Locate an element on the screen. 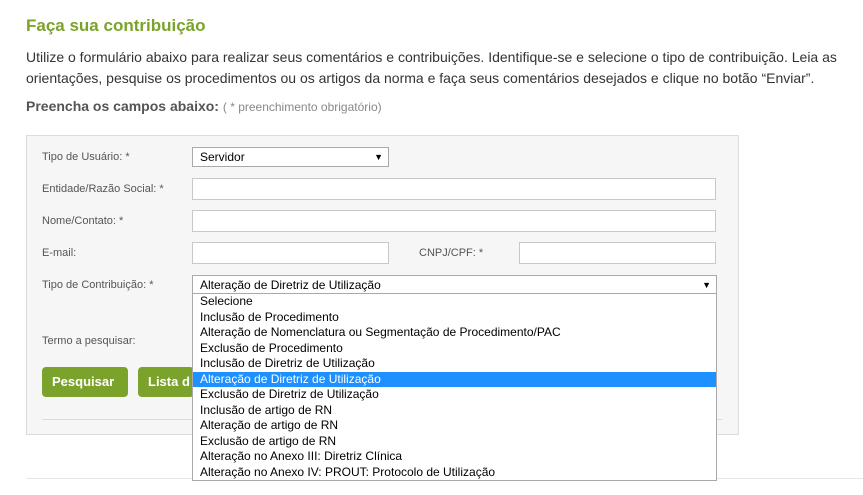 The height and width of the screenshot is (495, 863). pesquisar-button: Pesquisar is located at coordinates (85, 382).